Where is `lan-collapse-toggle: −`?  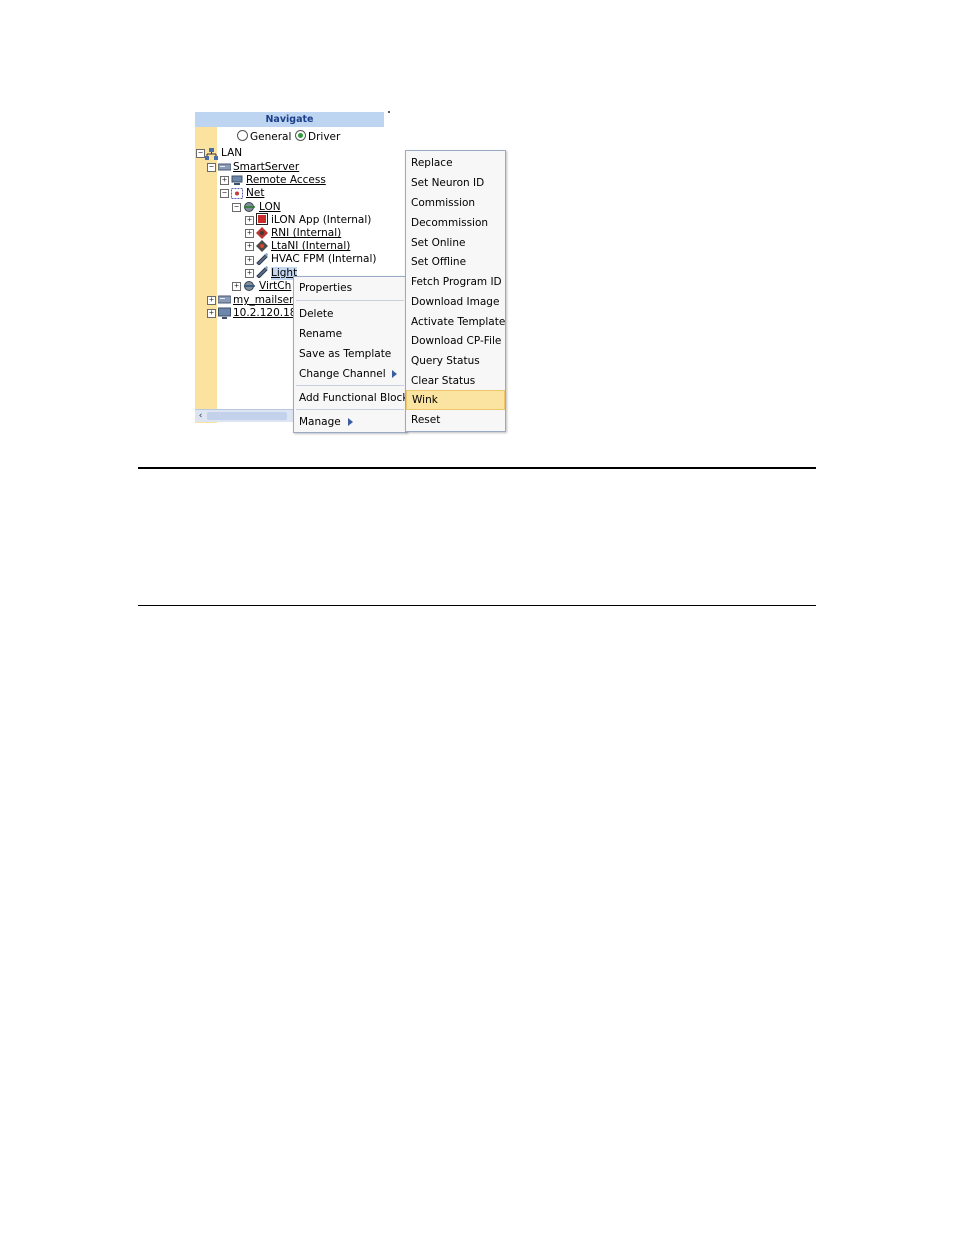 lan-collapse-toggle: − is located at coordinates (200, 153).